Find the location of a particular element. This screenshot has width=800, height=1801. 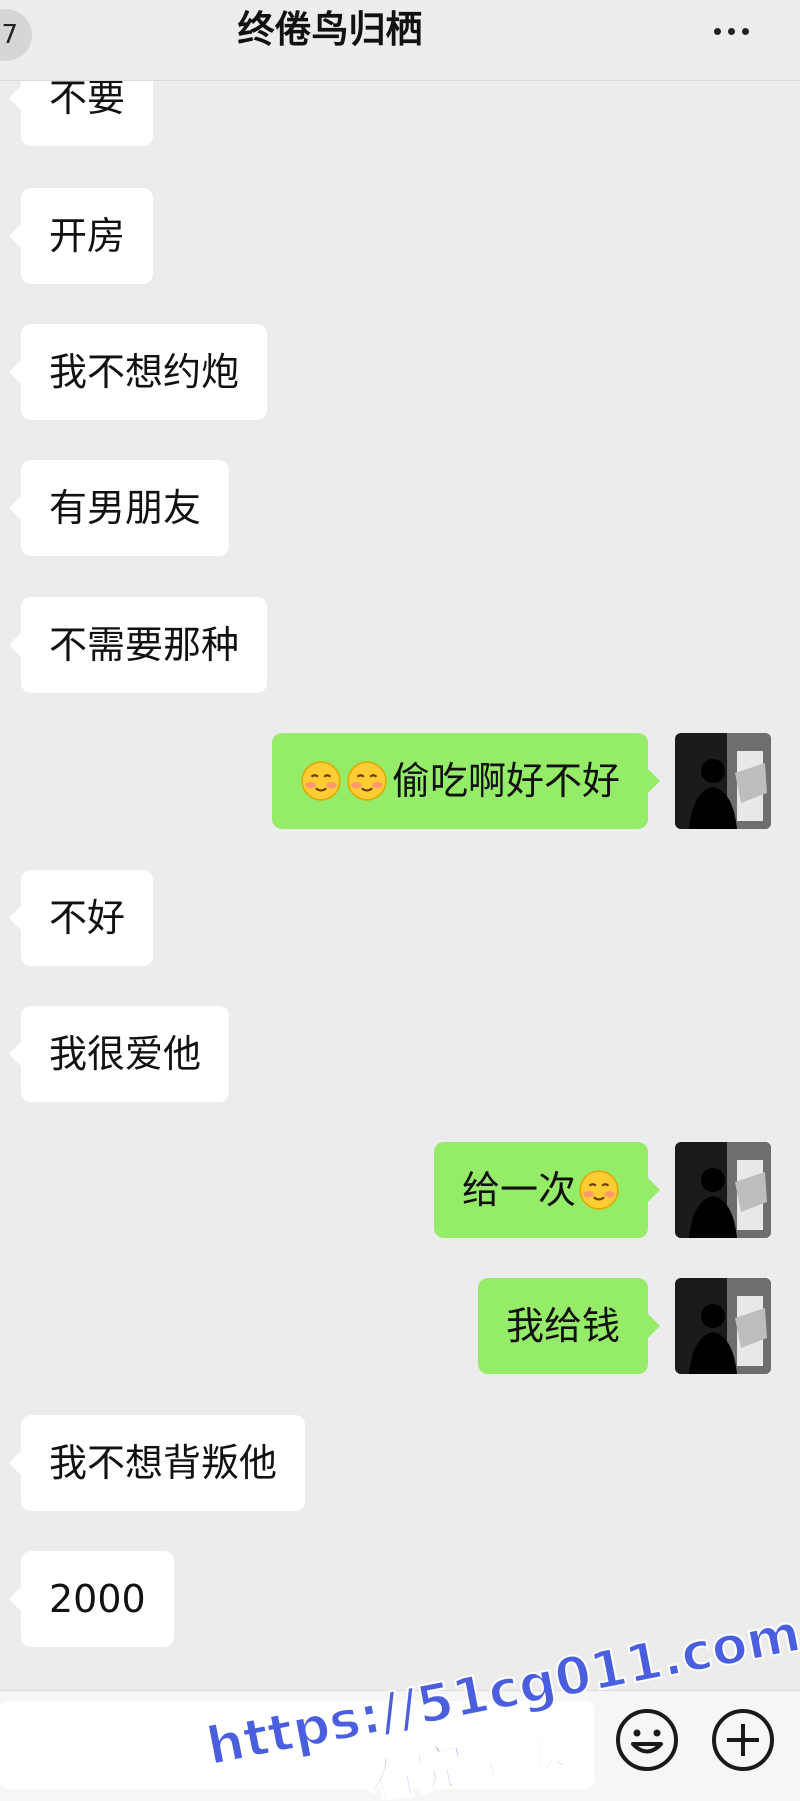

smiley-icon is located at coordinates (647, 1740).